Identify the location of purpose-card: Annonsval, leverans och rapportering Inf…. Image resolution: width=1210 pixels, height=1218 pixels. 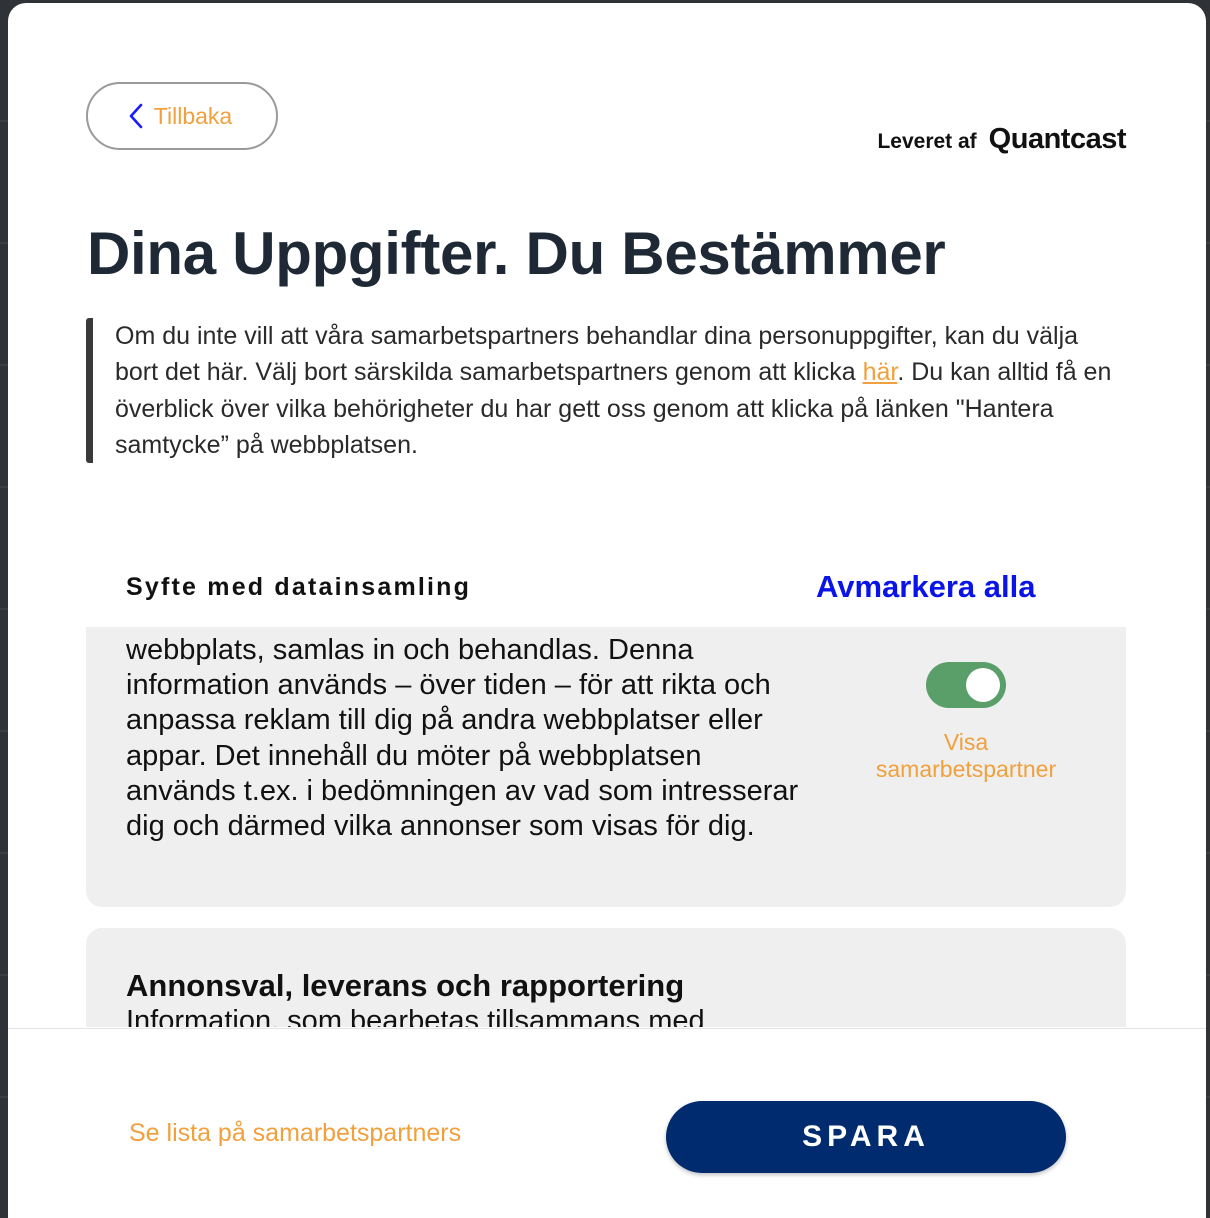
(606, 977).